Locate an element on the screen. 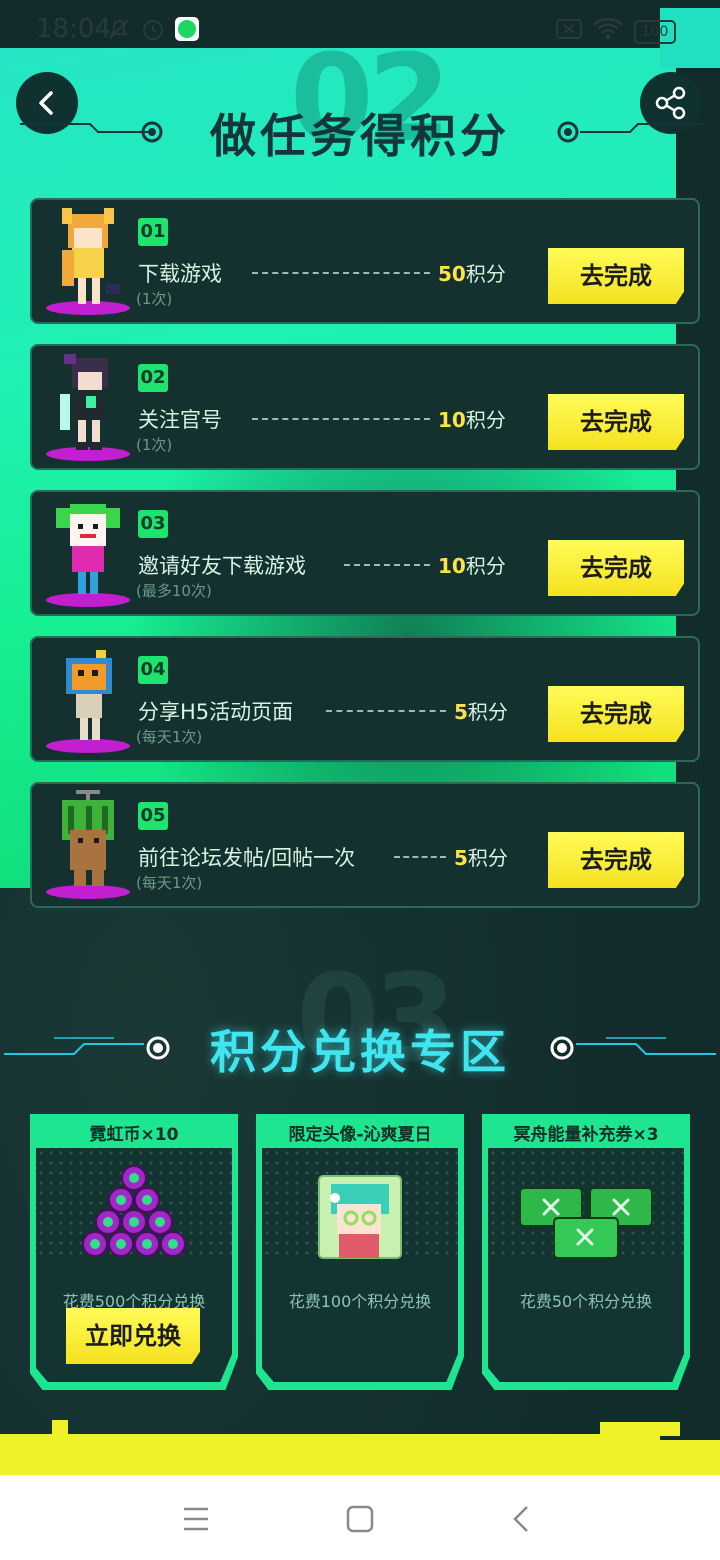 This screenshot has height=1560, width=720. status-bar: 18:04 100 is located at coordinates (360, 31).